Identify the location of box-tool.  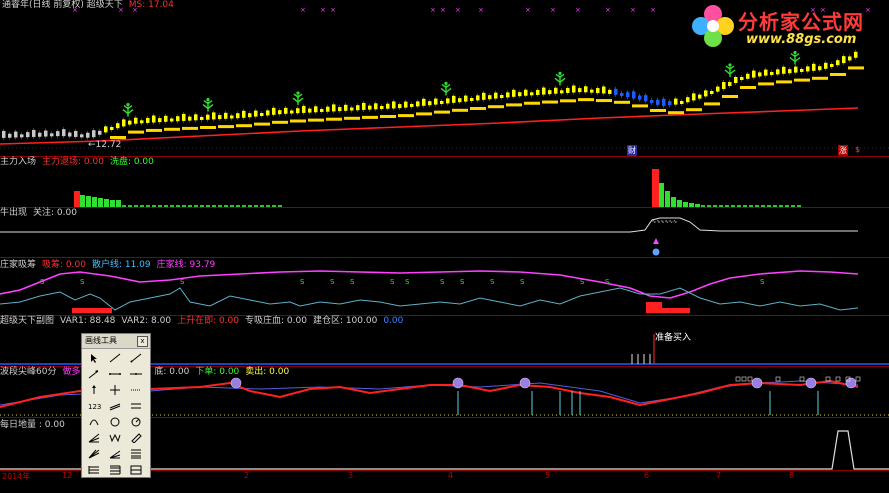
(136, 470).